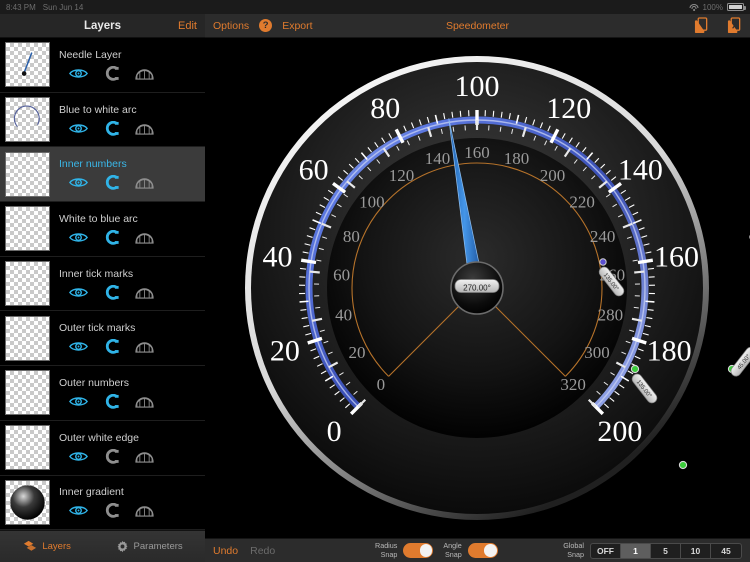 This screenshot has width=750, height=562. What do you see at coordinates (718, 25) in the screenshot?
I see `toolbar-right-group` at bounding box center [718, 25].